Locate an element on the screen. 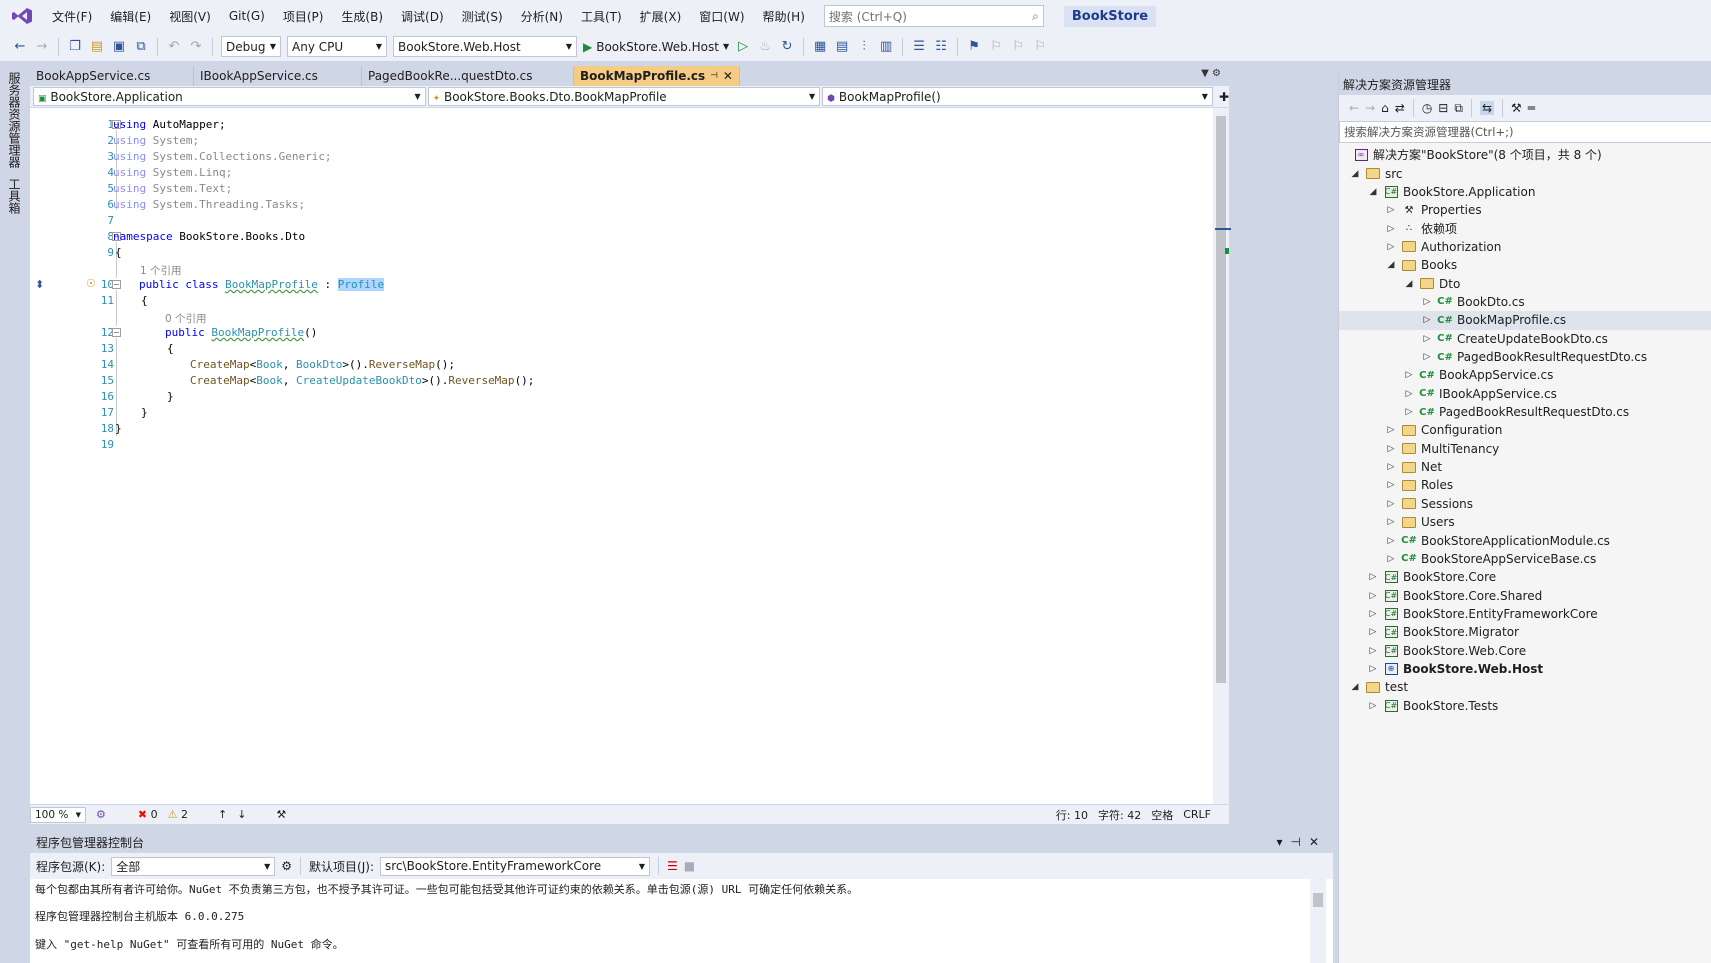 Image resolution: width=1711 pixels, height=963 pixels. menu-file: 文件(F) is located at coordinates (72, 16).